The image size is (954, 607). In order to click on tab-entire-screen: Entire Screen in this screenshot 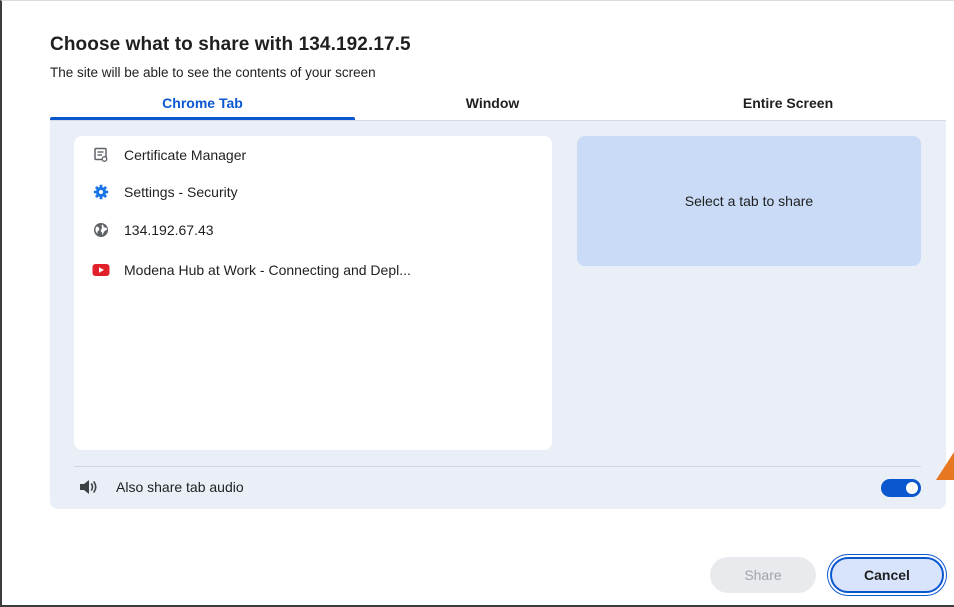, I will do `click(788, 106)`.